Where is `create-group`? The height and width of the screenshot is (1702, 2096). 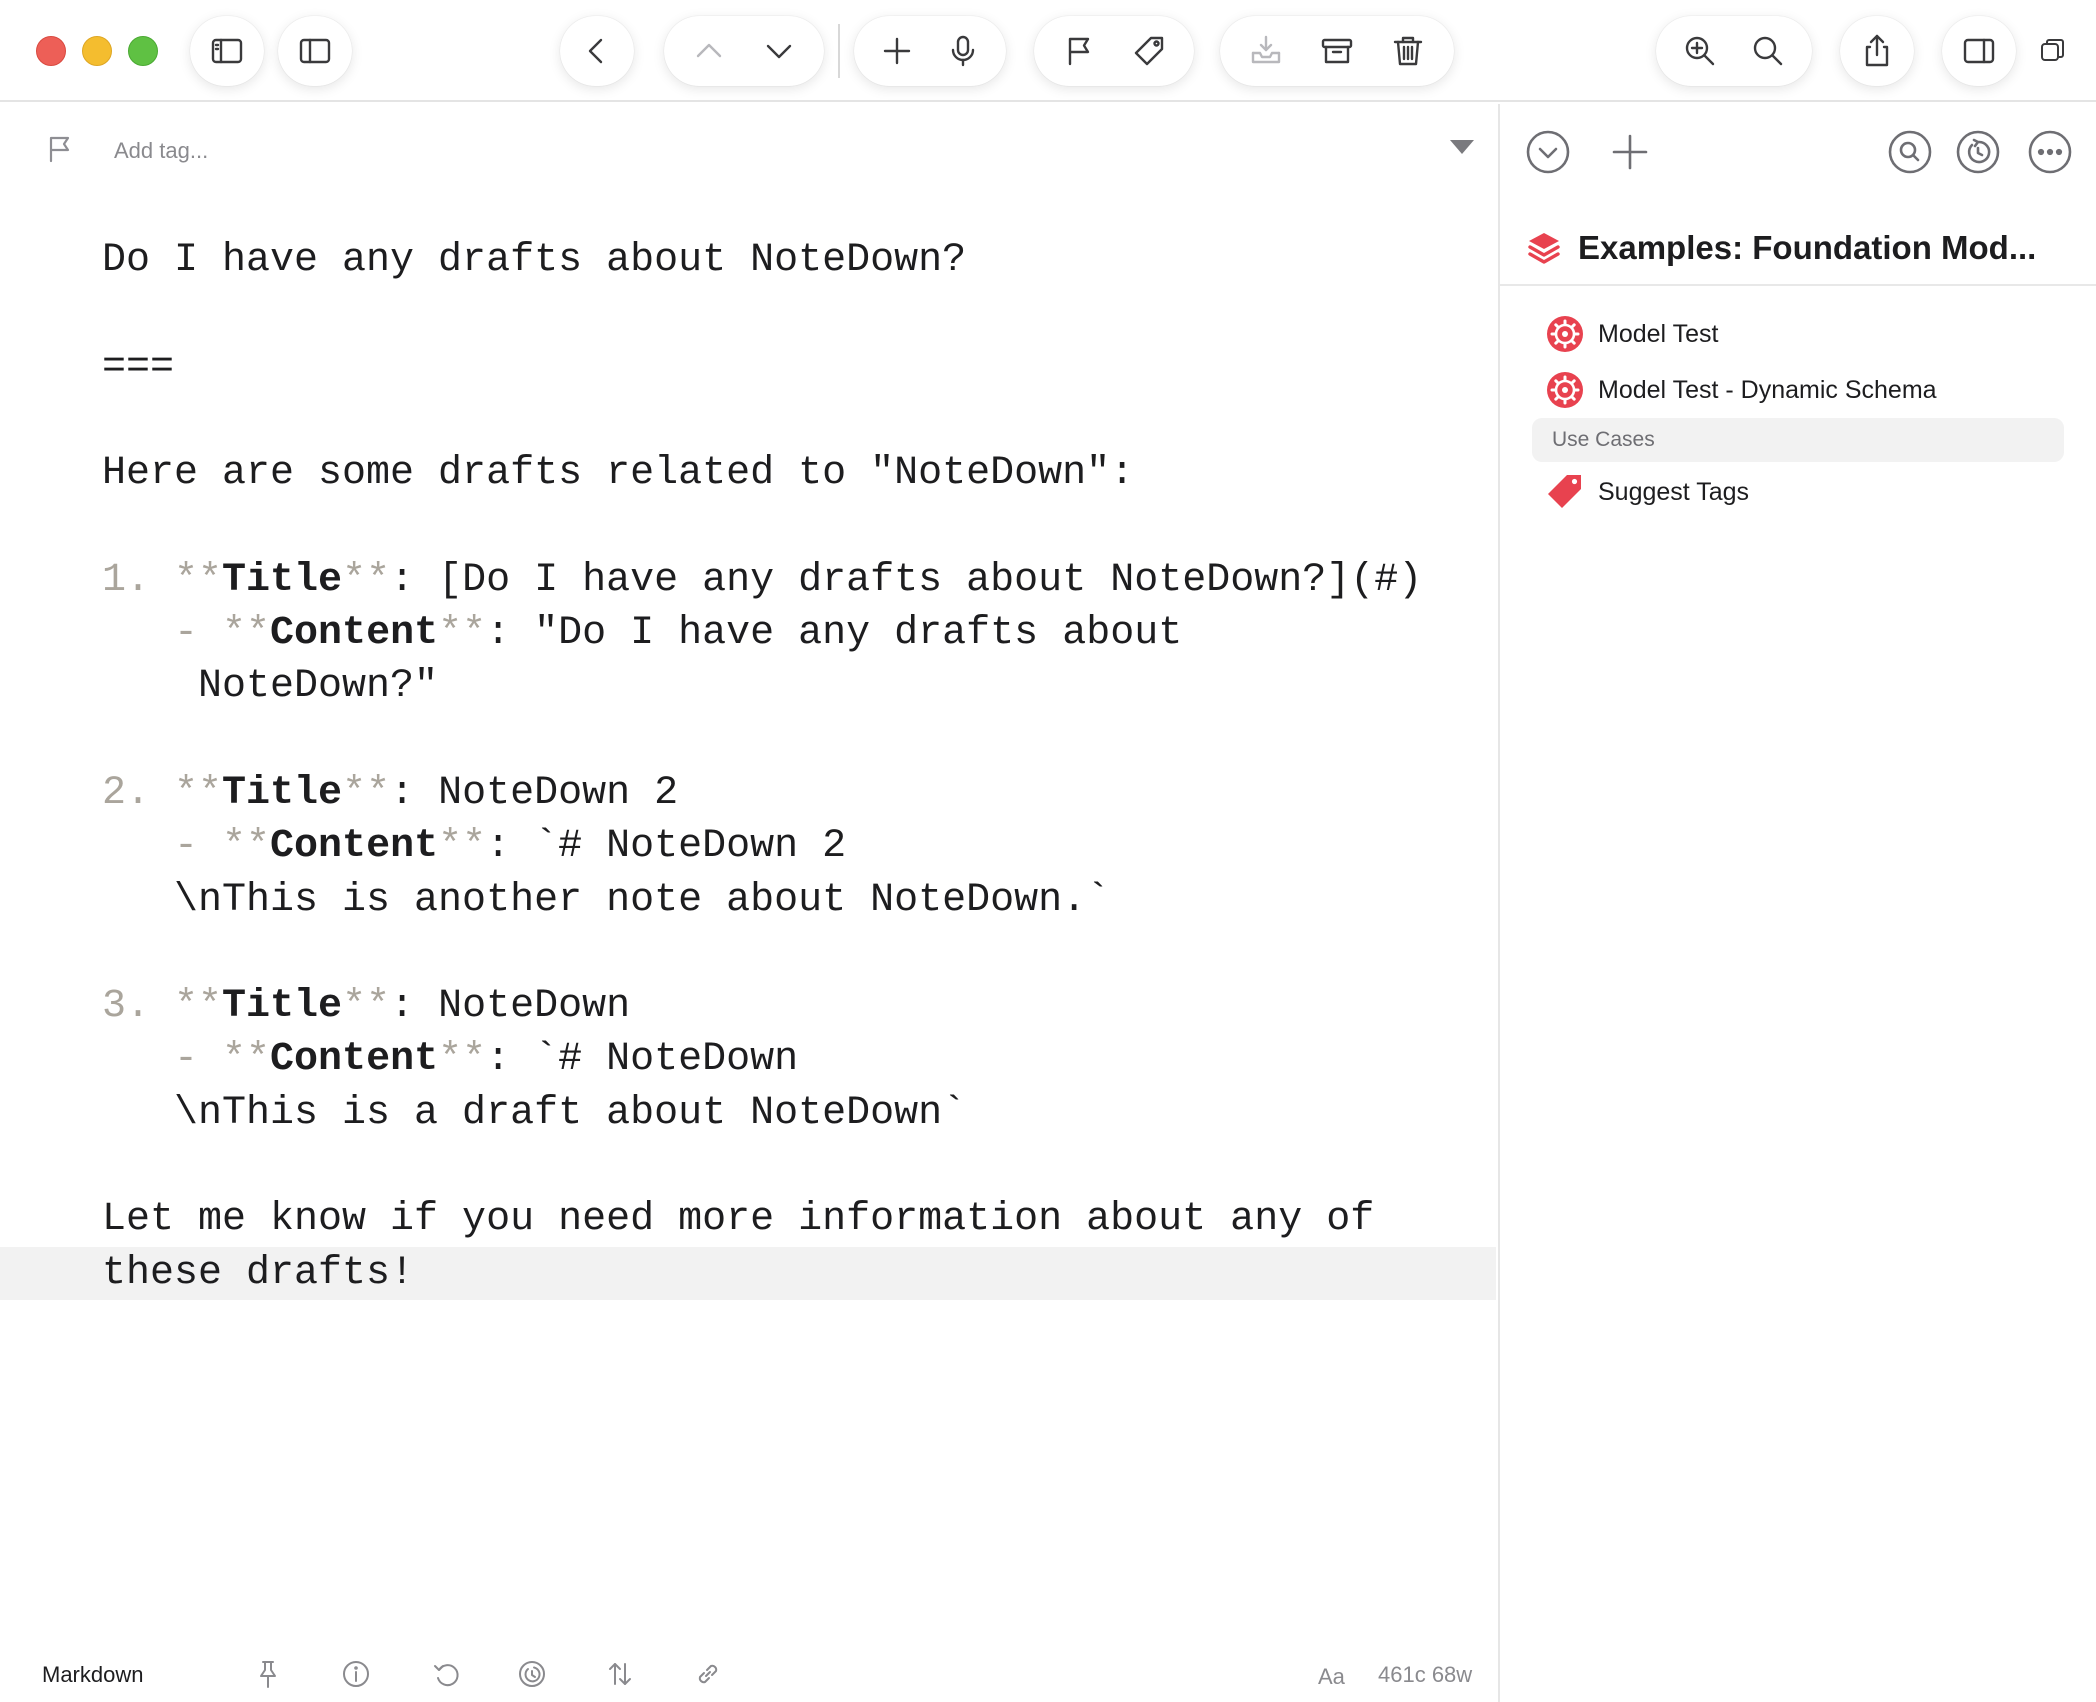 create-group is located at coordinates (930, 51).